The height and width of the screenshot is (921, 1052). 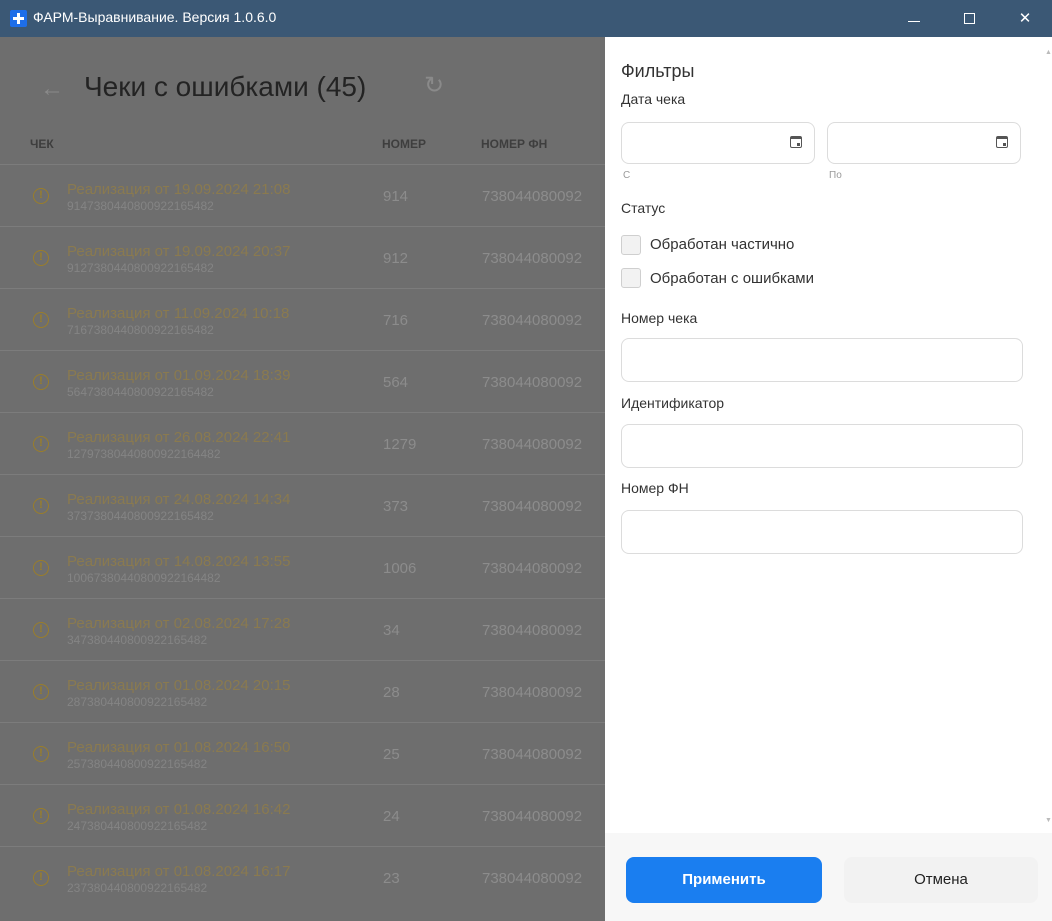 What do you see at coordinates (526, 18) in the screenshot?
I see `window-titlebar: ФАРМ-Выравнивание. Версия 1.0.6.0 ✕` at bounding box center [526, 18].